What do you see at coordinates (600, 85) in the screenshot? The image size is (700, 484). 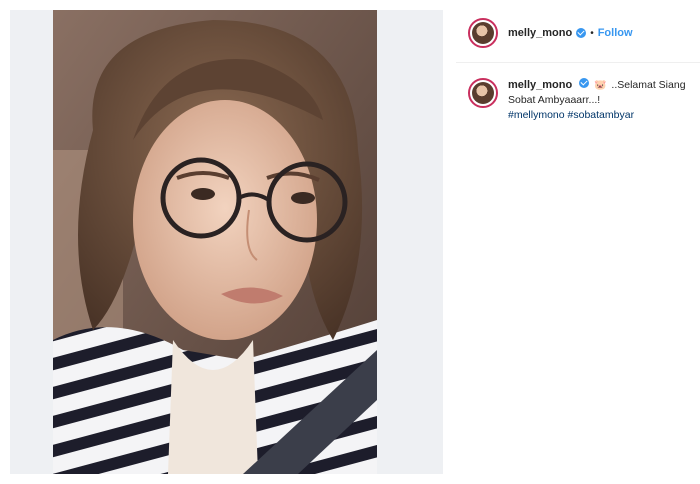 I see `pig-emoji: 🐷` at bounding box center [600, 85].